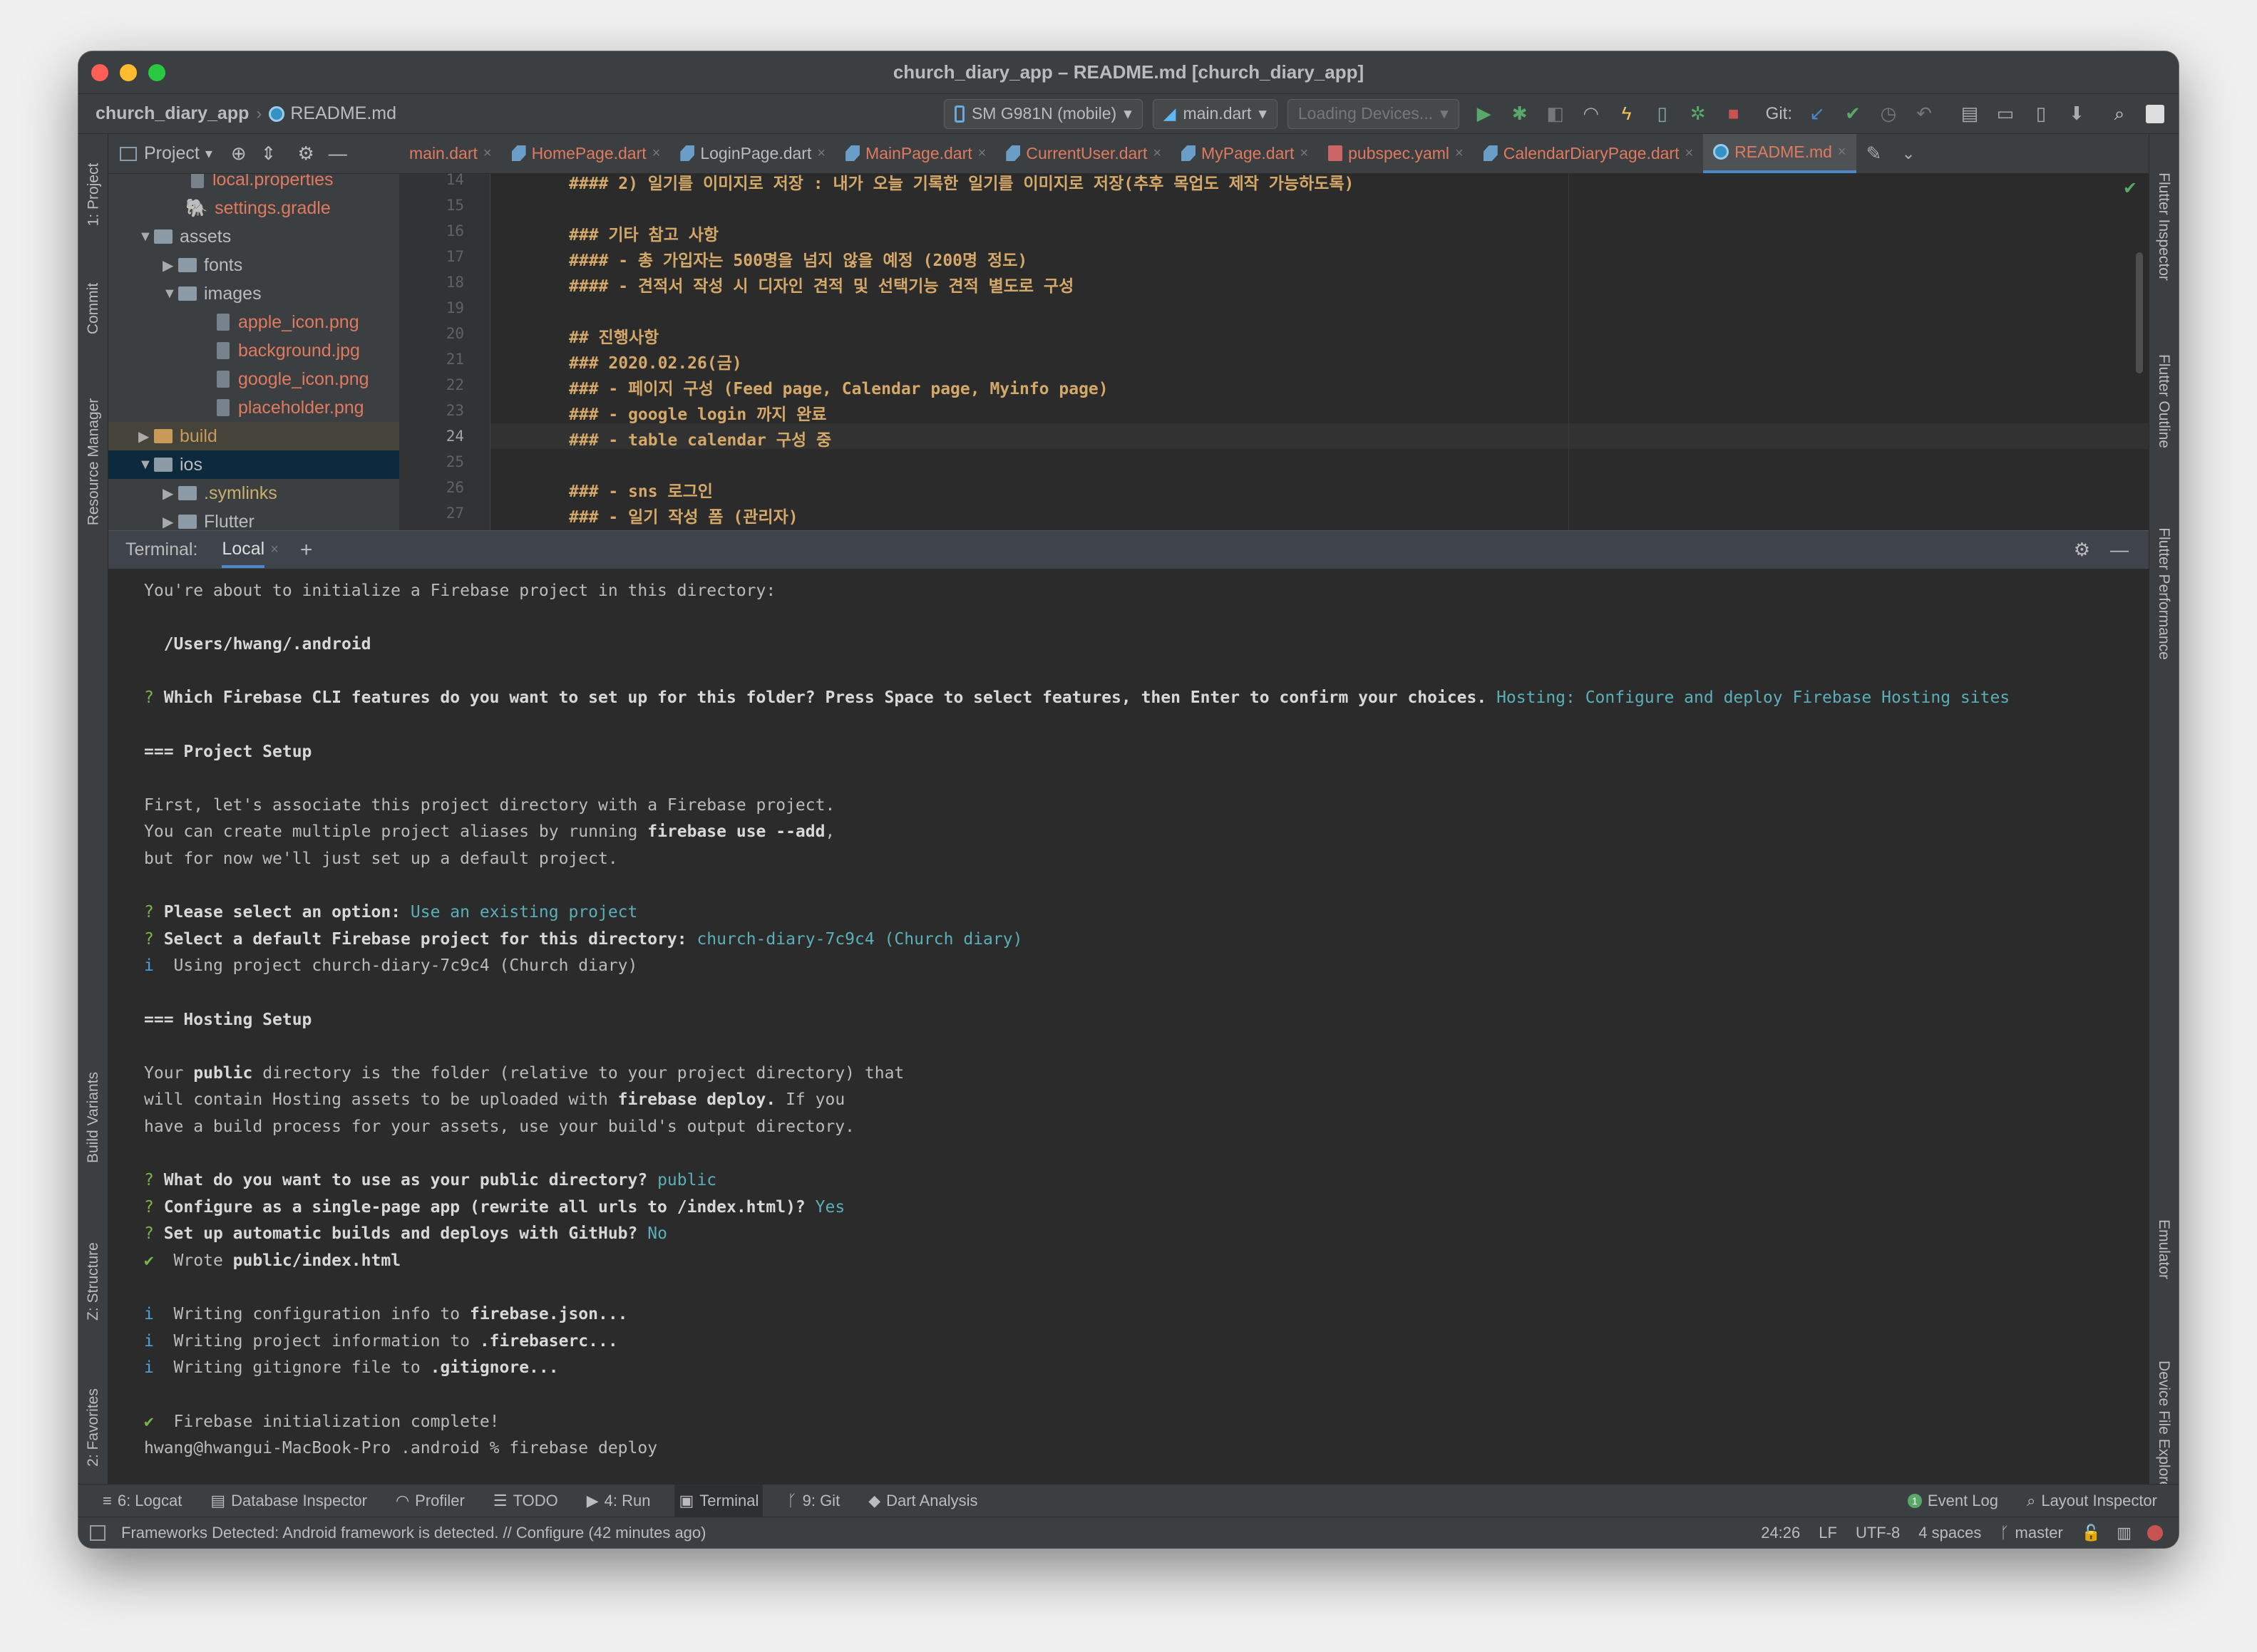  Describe the element at coordinates (172, 153) in the screenshot. I see `project-view-selector: Project` at that location.